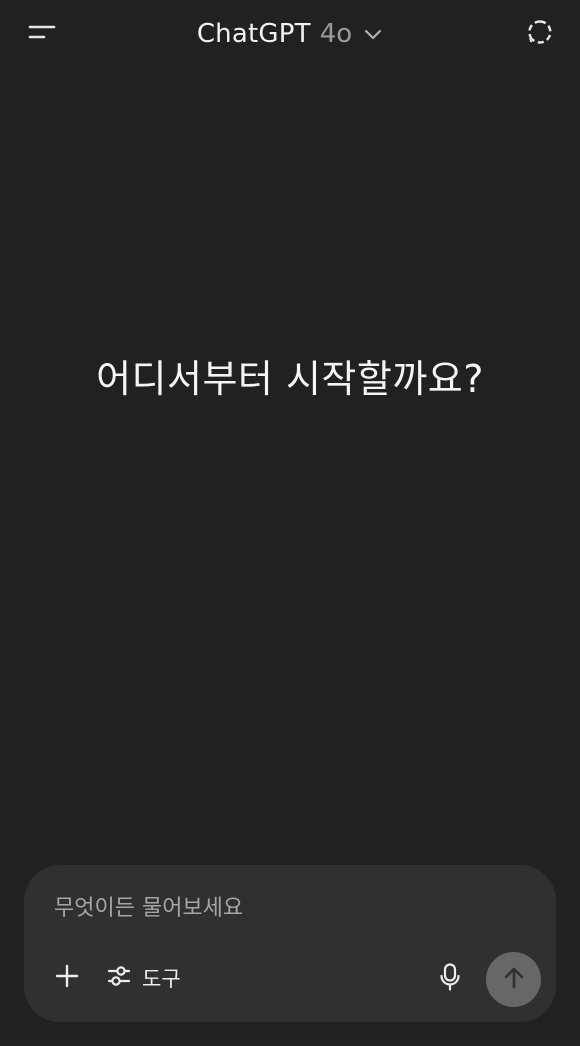 This screenshot has height=1046, width=580. What do you see at coordinates (336, 34) in the screenshot?
I see `model-version: 4o` at bounding box center [336, 34].